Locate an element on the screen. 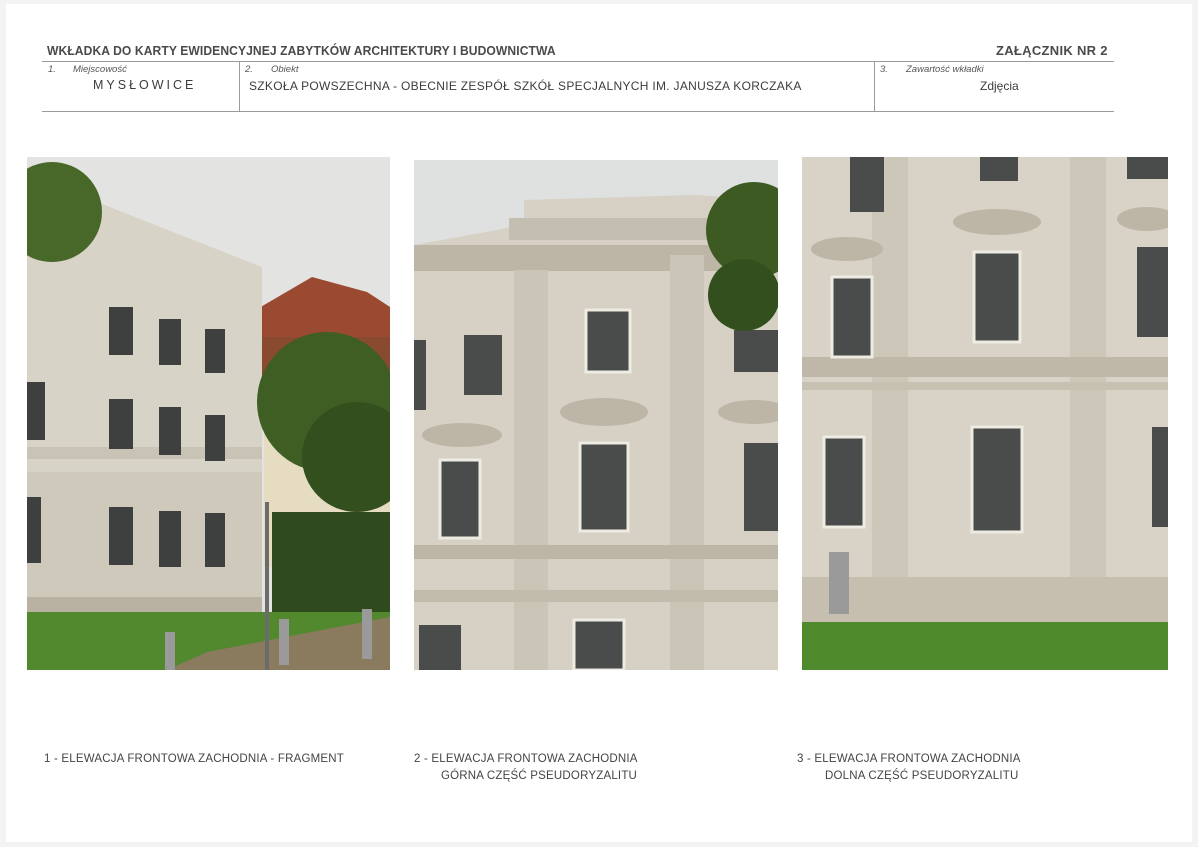 Image resolution: width=1198 pixels, height=847 pixels. field-2-label: Obiekt is located at coordinates (285, 69).